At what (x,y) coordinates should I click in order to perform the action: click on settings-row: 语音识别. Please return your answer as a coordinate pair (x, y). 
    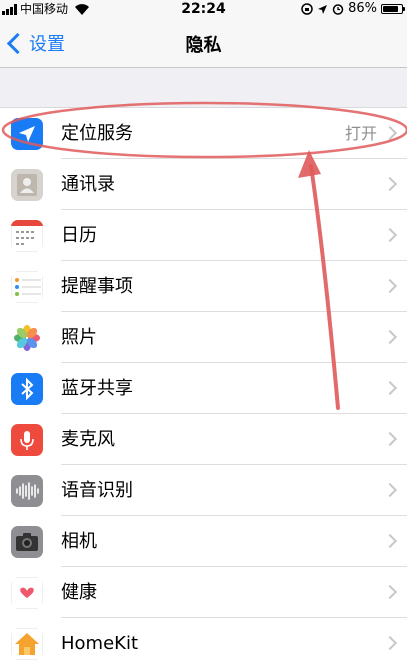
    Looking at the image, I should click on (203, 490).